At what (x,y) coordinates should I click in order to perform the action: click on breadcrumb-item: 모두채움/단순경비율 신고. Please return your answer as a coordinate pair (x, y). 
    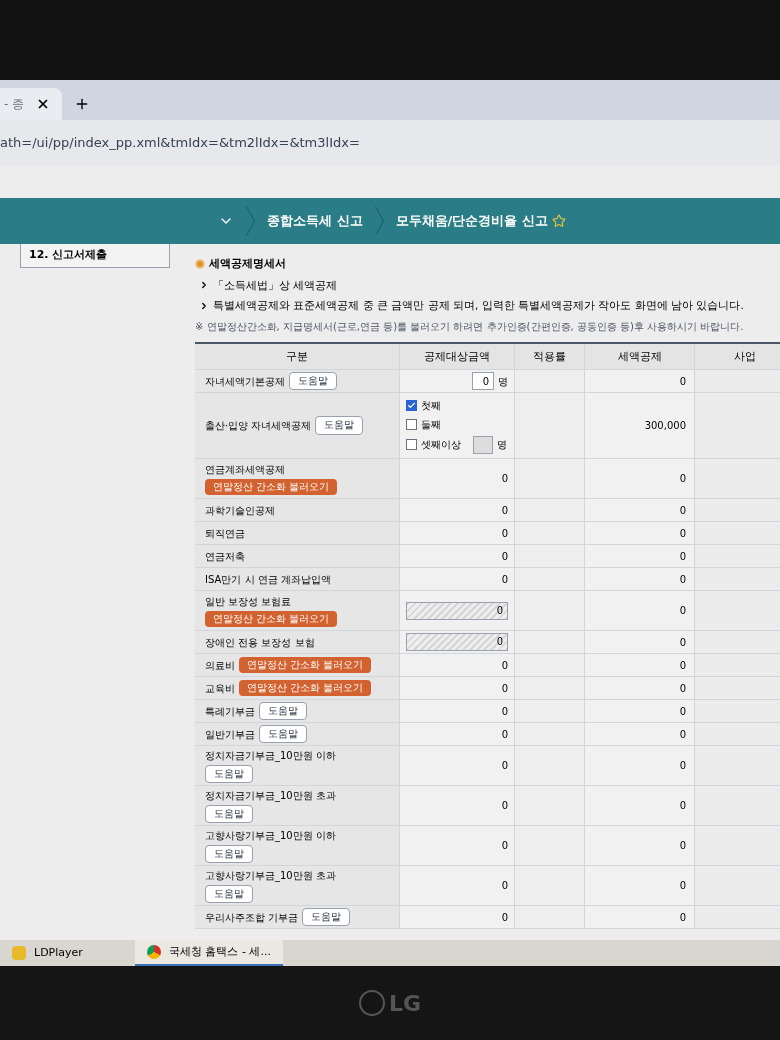
    Looking at the image, I should click on (471, 221).